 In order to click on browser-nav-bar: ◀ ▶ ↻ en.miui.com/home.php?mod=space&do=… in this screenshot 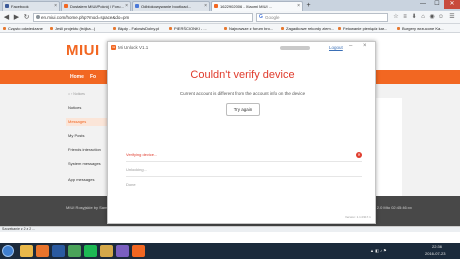, I will do `click(230, 17)`.